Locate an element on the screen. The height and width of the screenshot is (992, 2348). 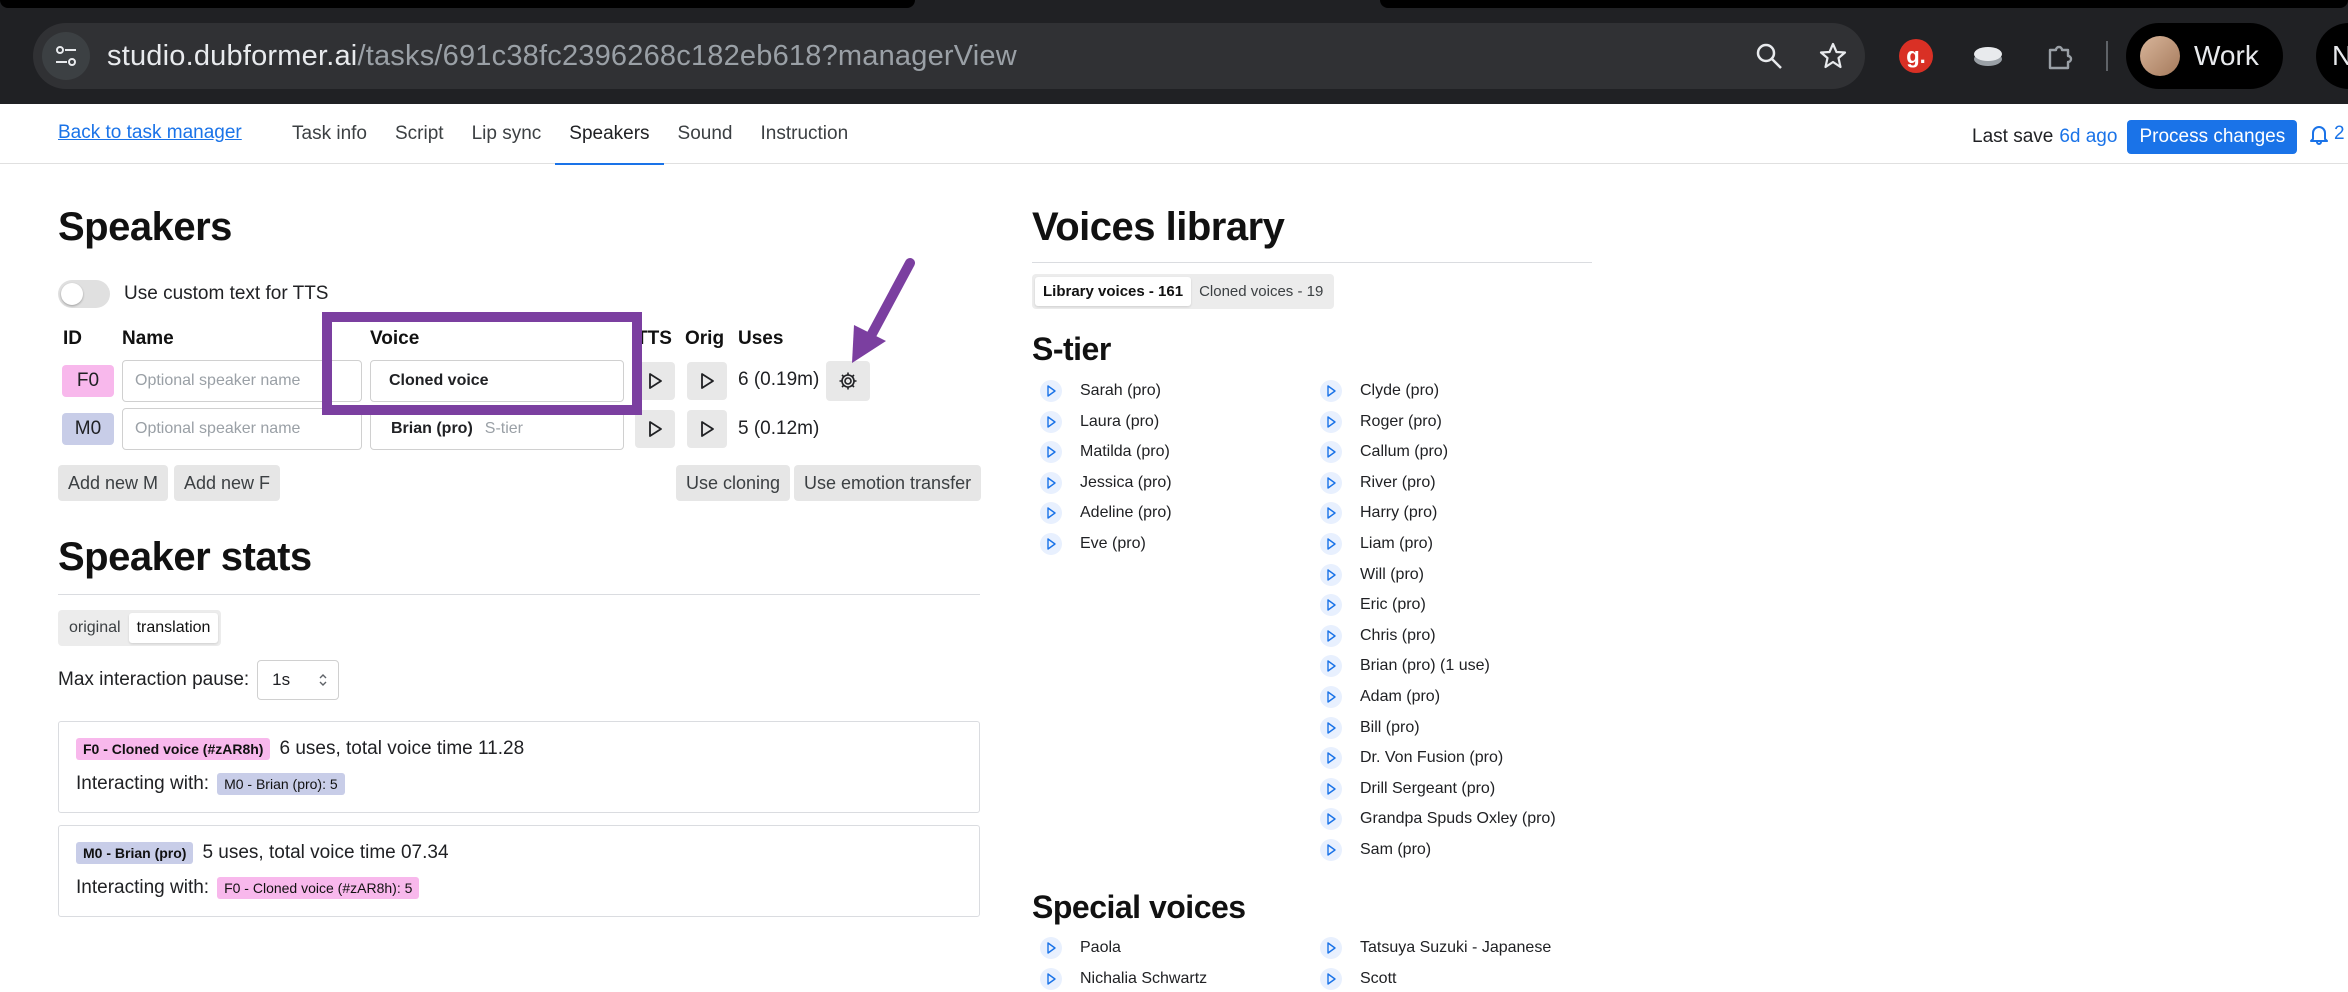
use-cloning-button: Use cloning is located at coordinates (733, 483).